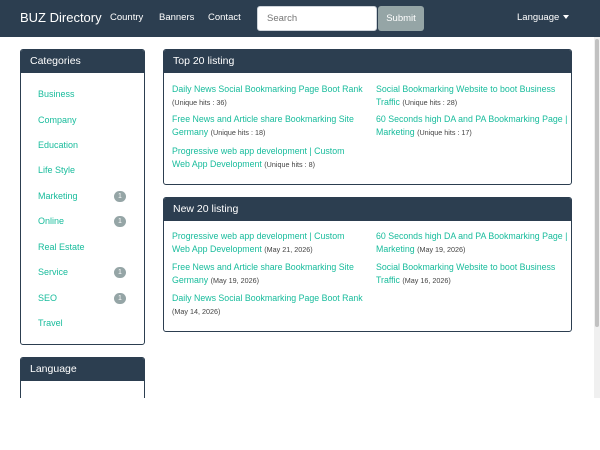  What do you see at coordinates (126, 17) in the screenshot?
I see `nav-country: Country` at bounding box center [126, 17].